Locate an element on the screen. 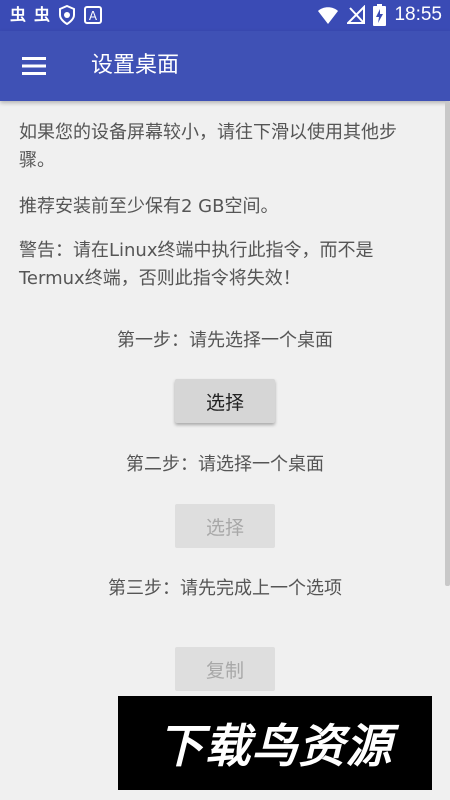  copy-button: 复制 is located at coordinates (225, 669).